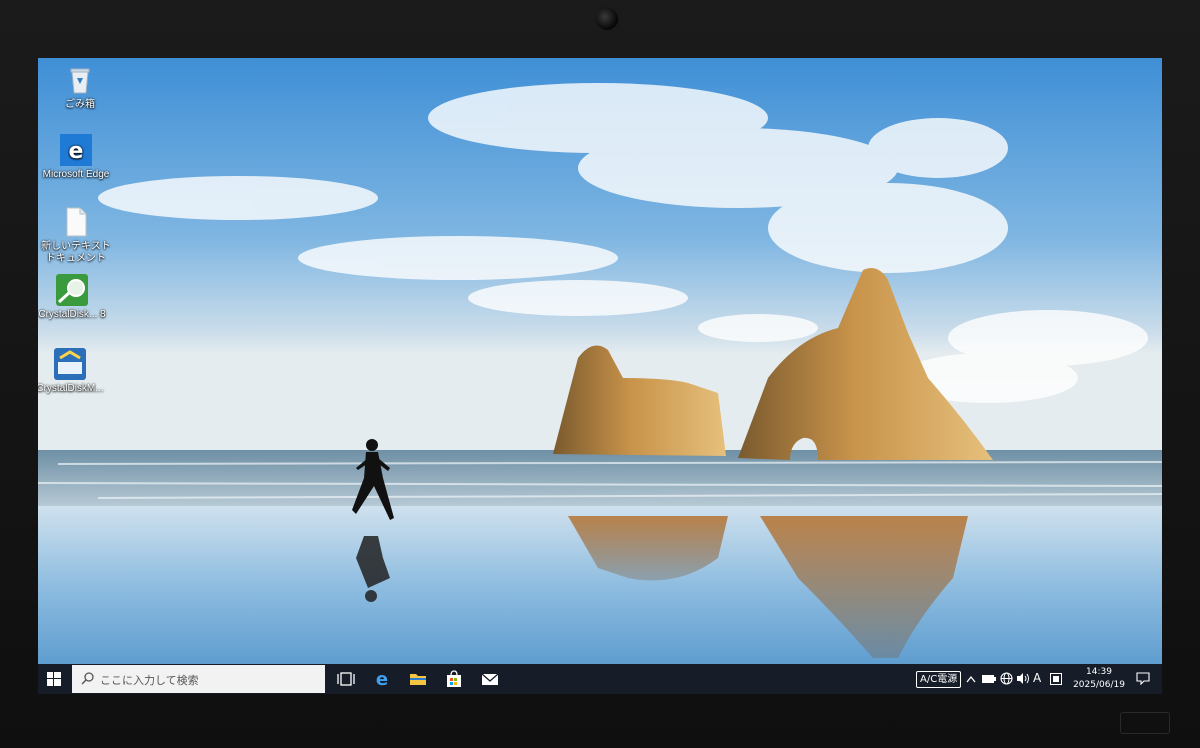  I want to click on chevron-up-icon, so click(971, 679).